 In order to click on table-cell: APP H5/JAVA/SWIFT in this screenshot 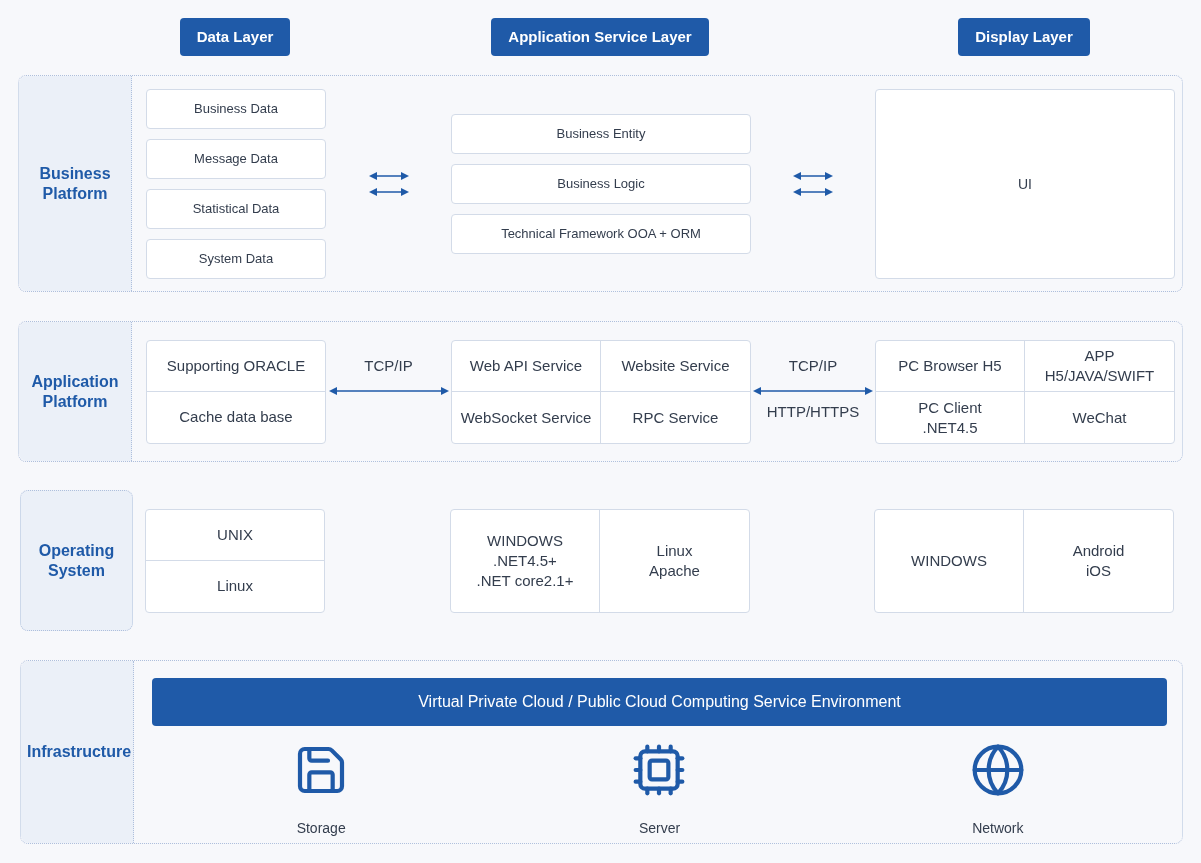, I will do `click(1099, 366)`.